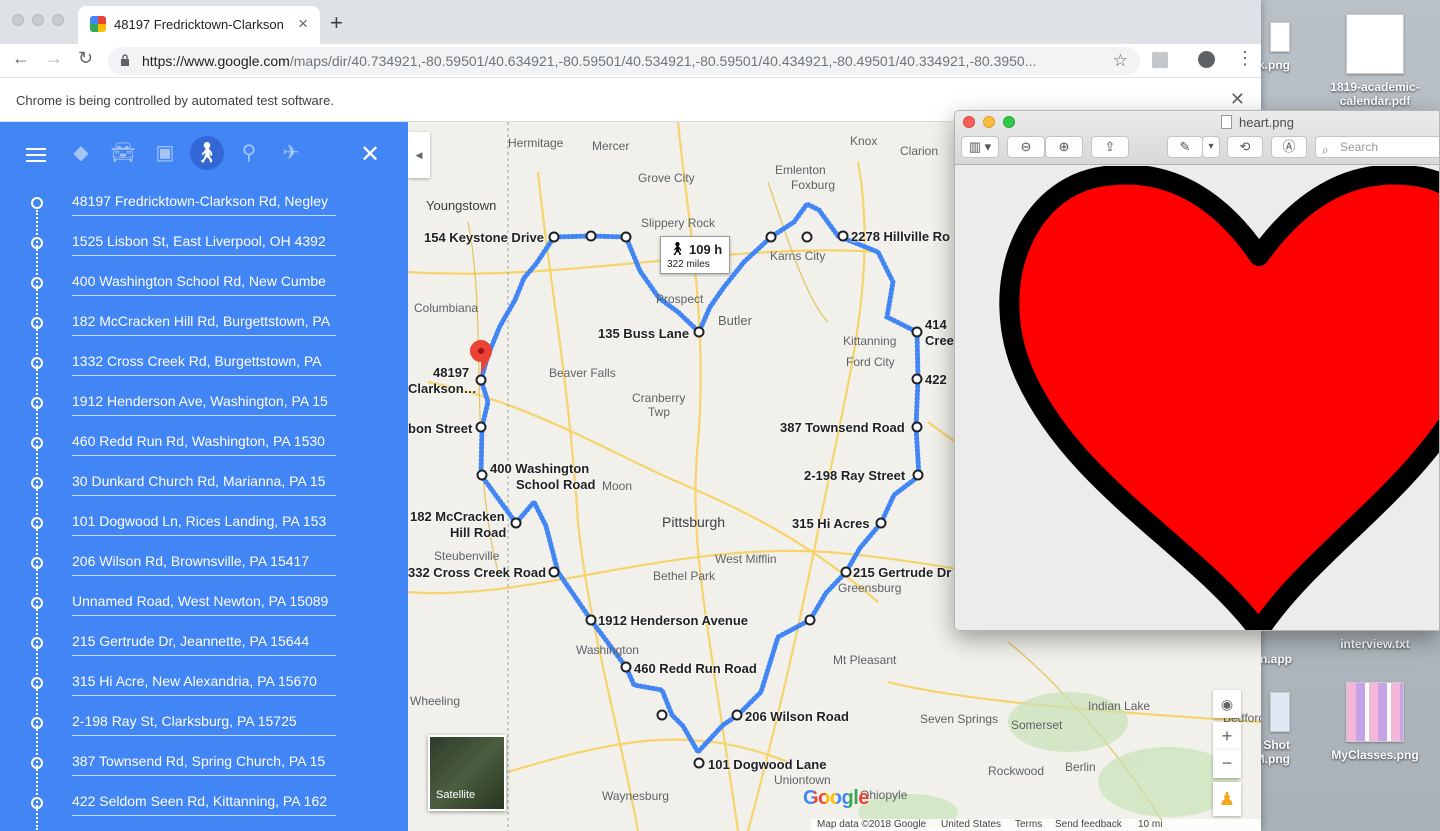 The width and height of the screenshot is (1440, 831). I want to click on waypoint-label: 206 Wilson Road, so click(797, 716).